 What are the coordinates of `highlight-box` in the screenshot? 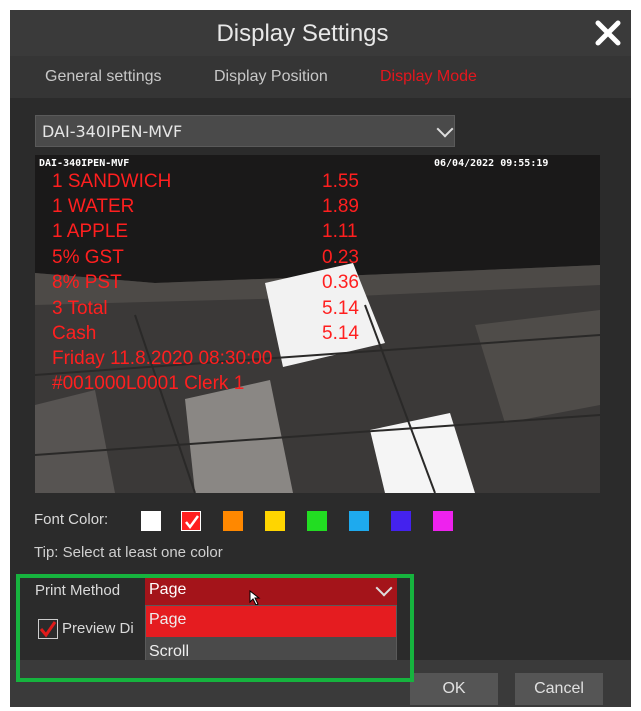 It's located at (215, 628).